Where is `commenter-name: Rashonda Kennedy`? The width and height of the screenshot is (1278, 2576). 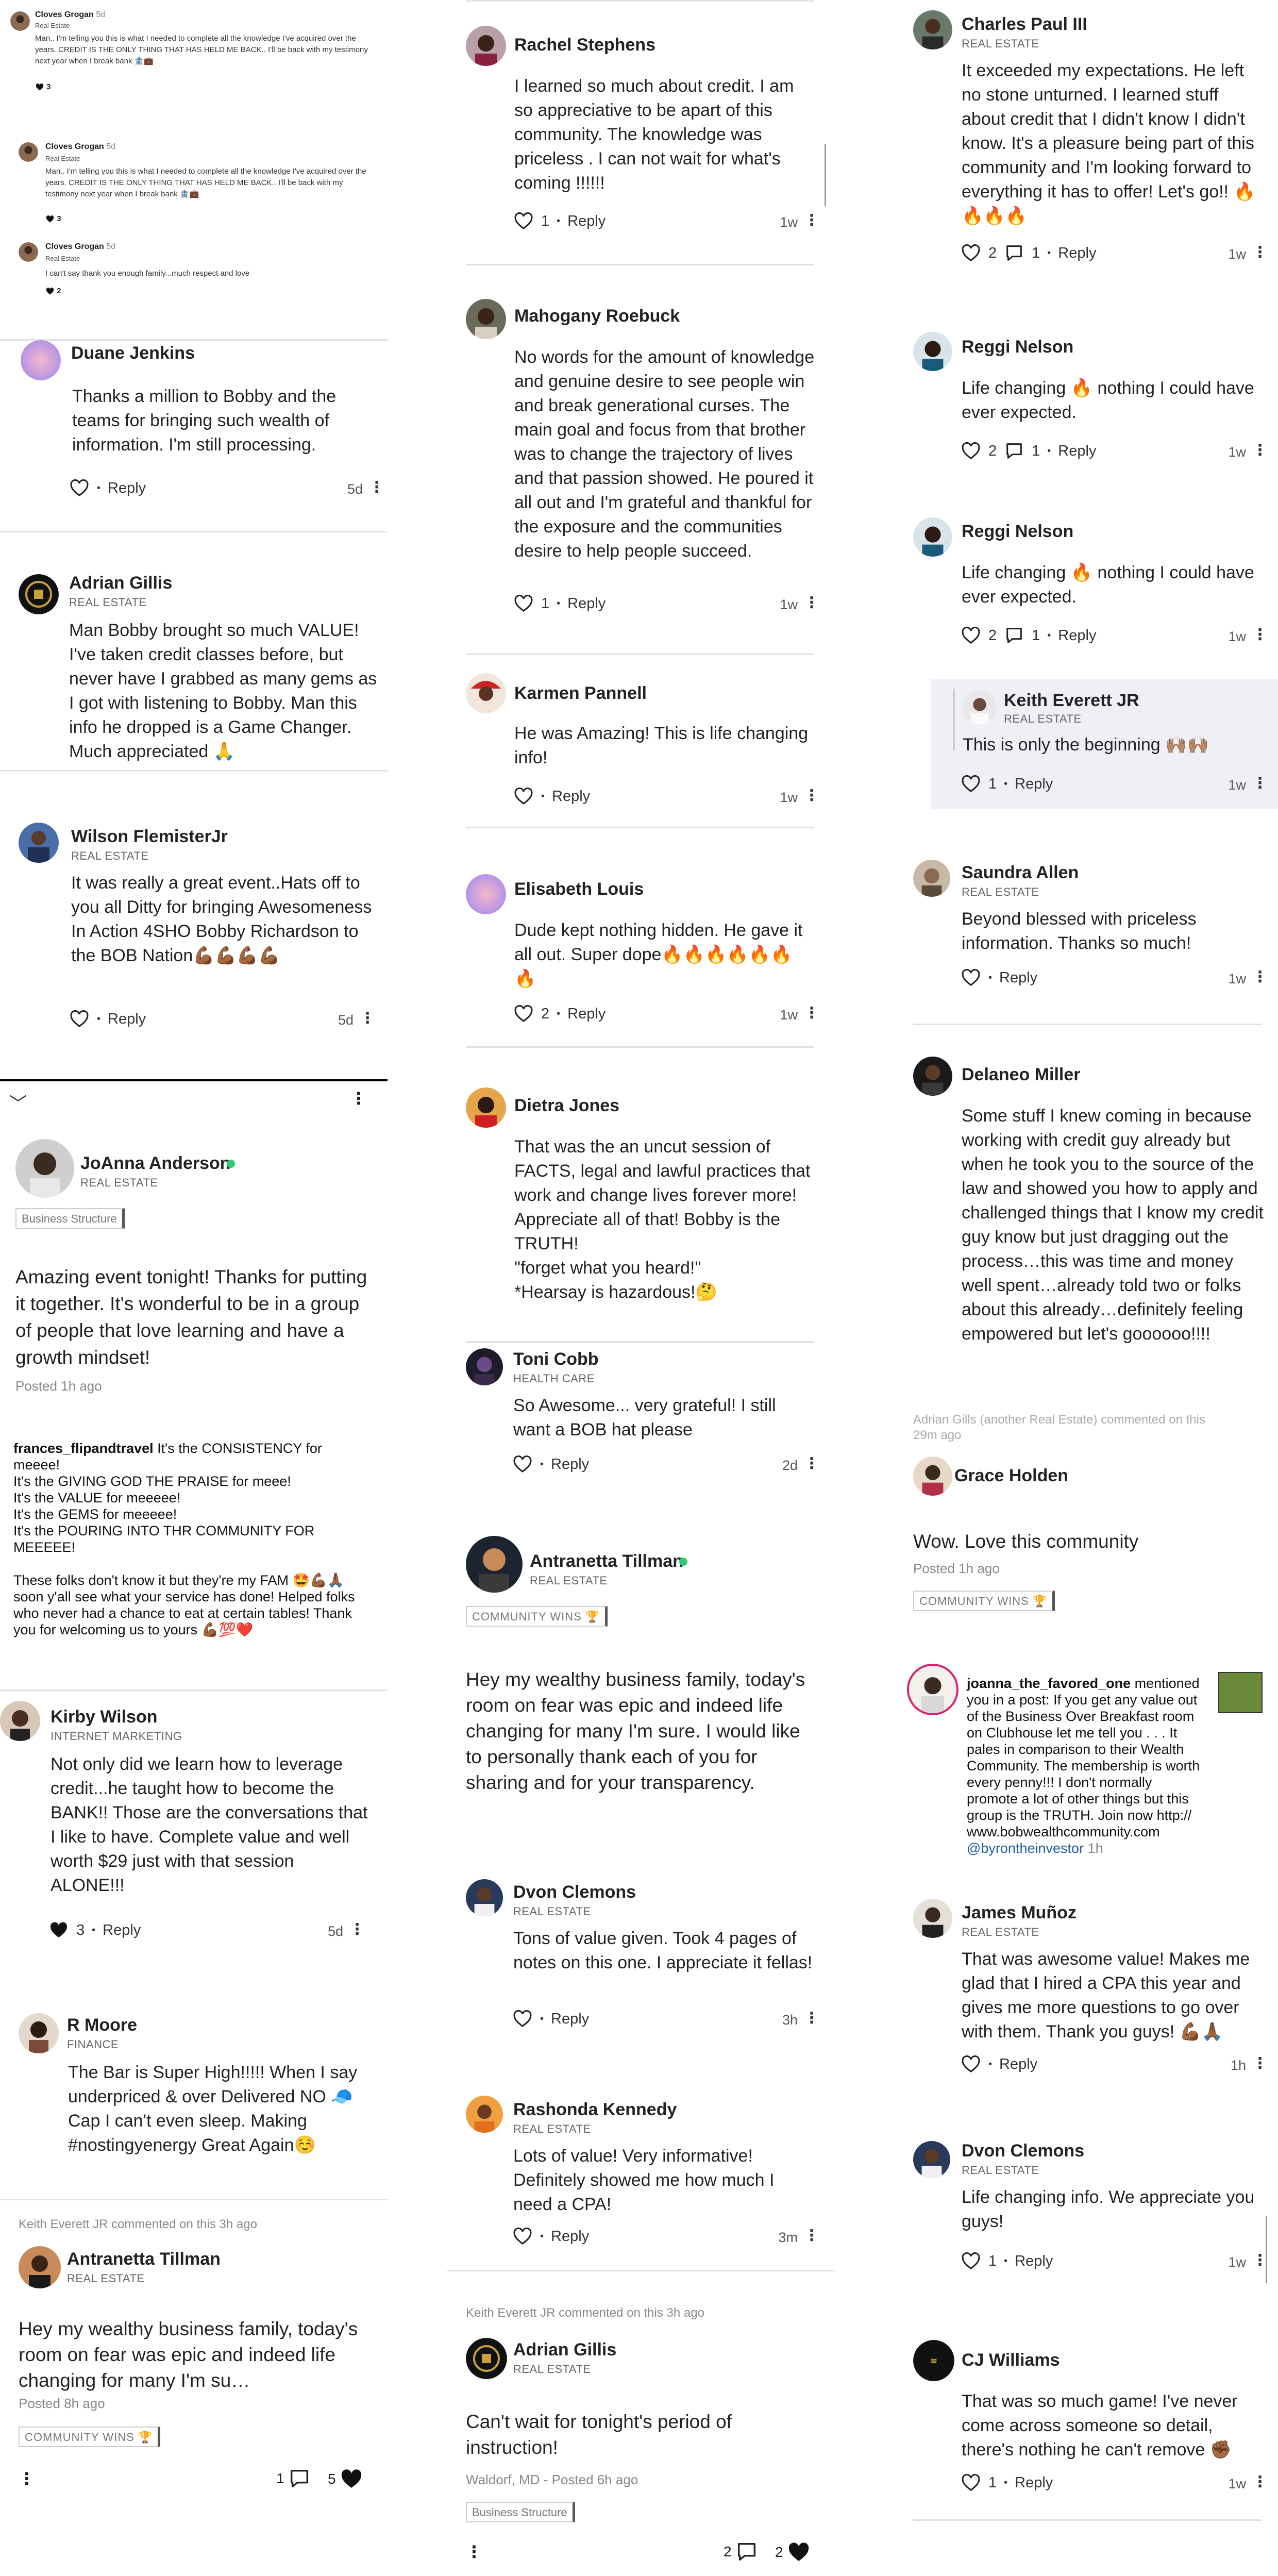 commenter-name: Rashonda Kennedy is located at coordinates (595, 2110).